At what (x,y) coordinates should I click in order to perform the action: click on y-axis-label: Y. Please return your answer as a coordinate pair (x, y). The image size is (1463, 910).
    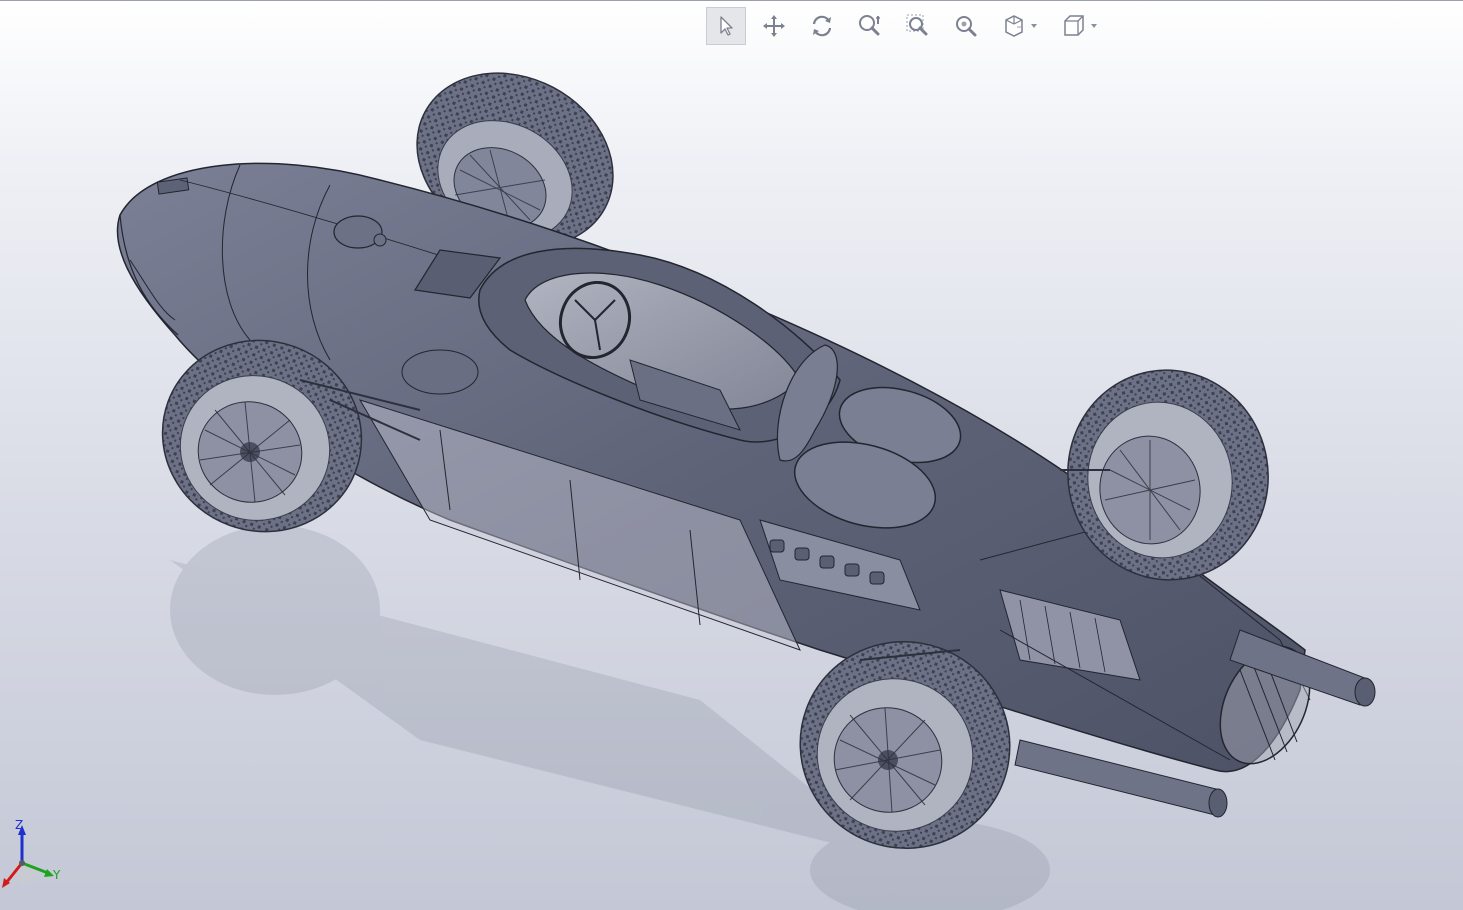
    Looking at the image, I should click on (56, 875).